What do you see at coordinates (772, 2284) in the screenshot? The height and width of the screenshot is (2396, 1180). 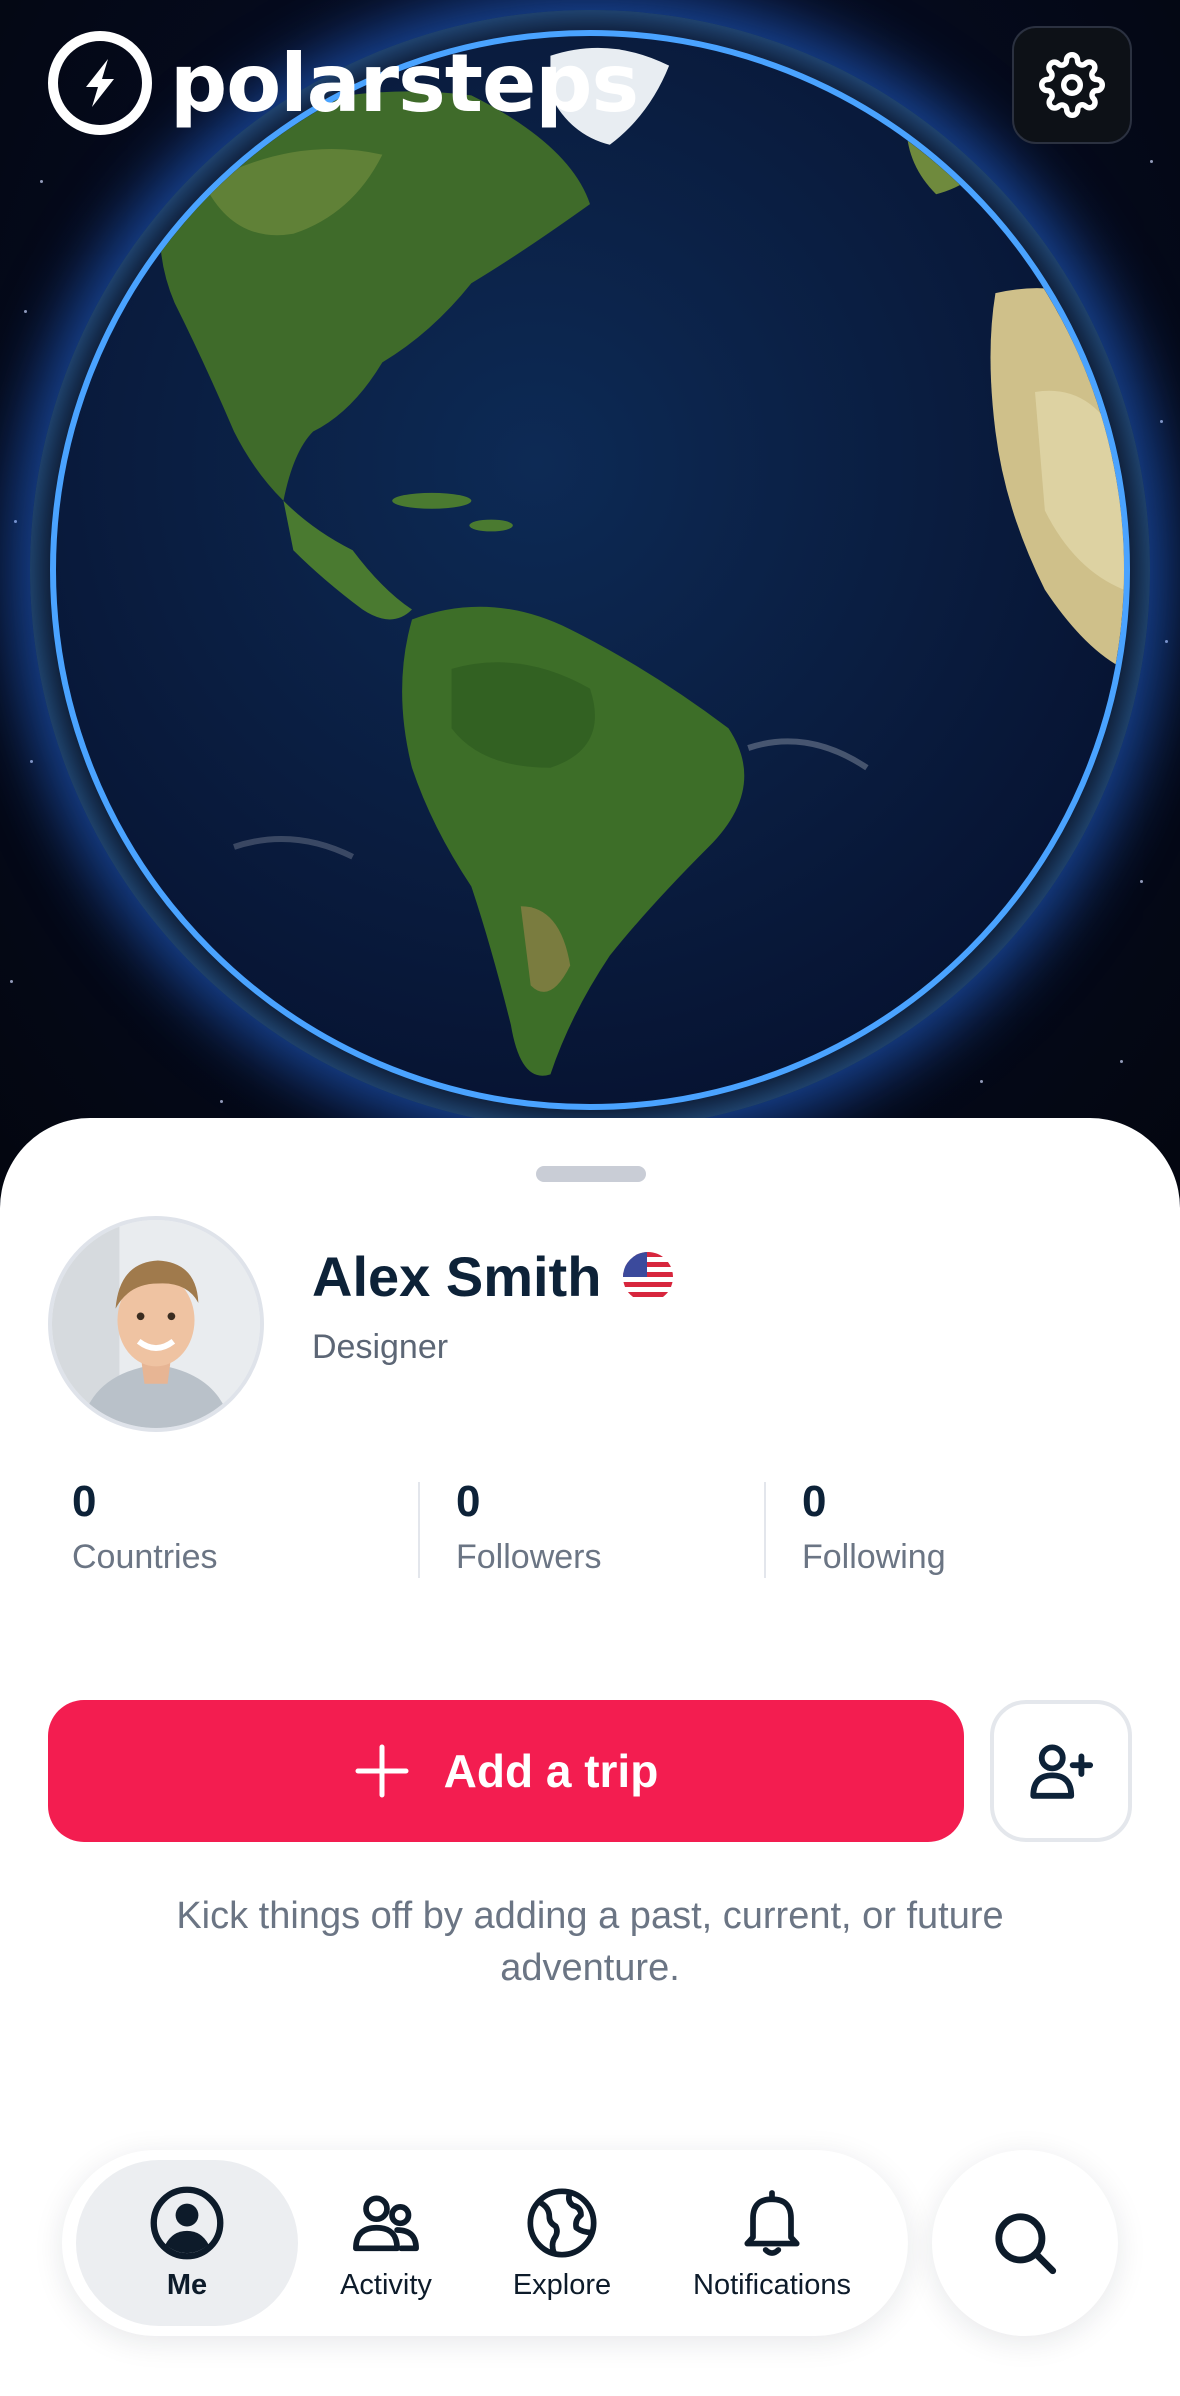 I see `nav-label-notifications: Notifications` at bounding box center [772, 2284].